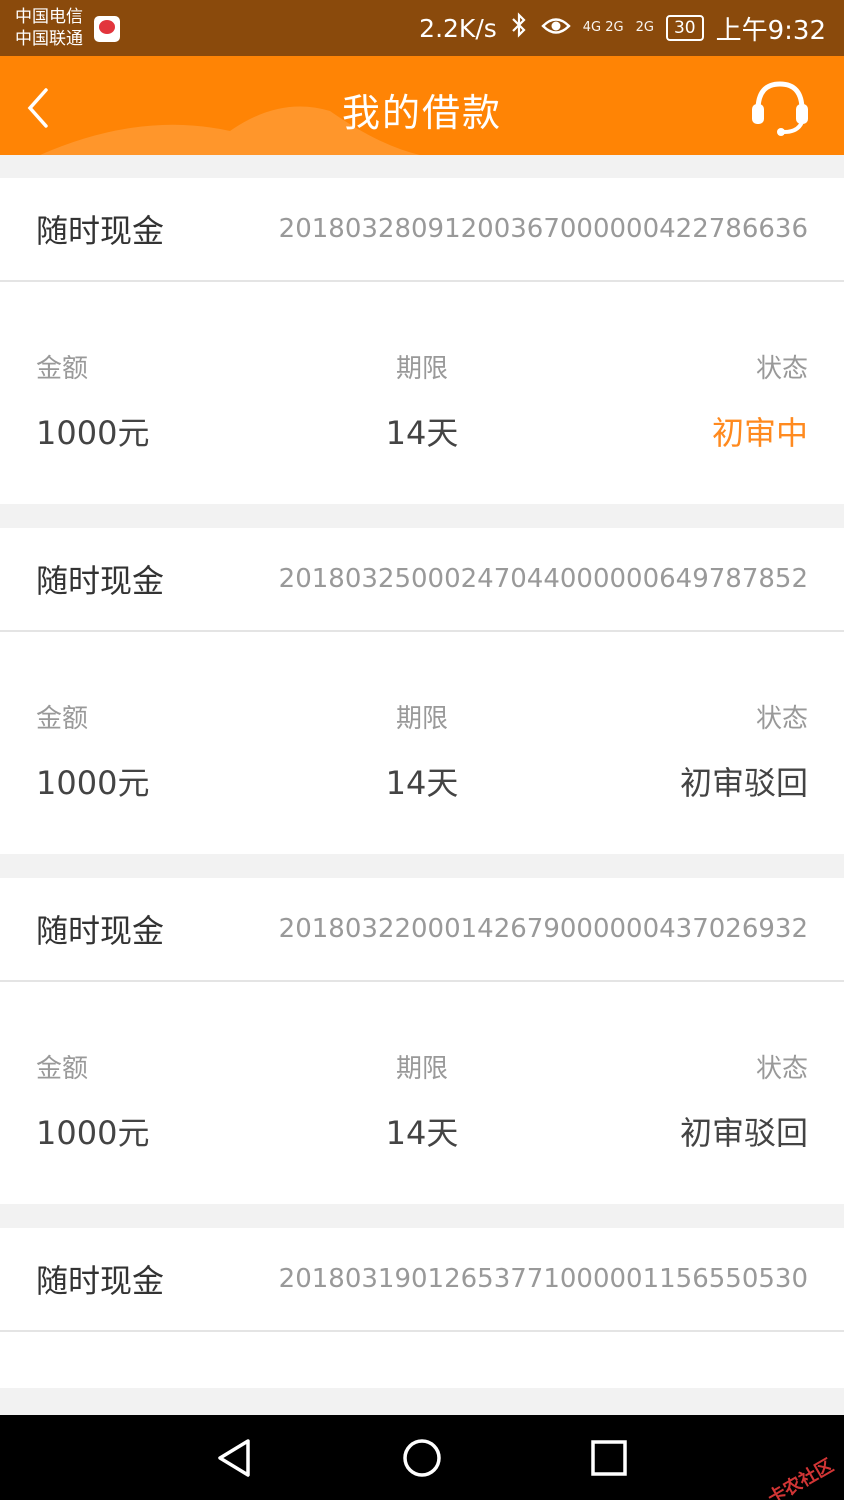 The height and width of the screenshot is (1500, 844). Describe the element at coordinates (49, 39) in the screenshot. I see `carrier-2: 中国联通` at that location.